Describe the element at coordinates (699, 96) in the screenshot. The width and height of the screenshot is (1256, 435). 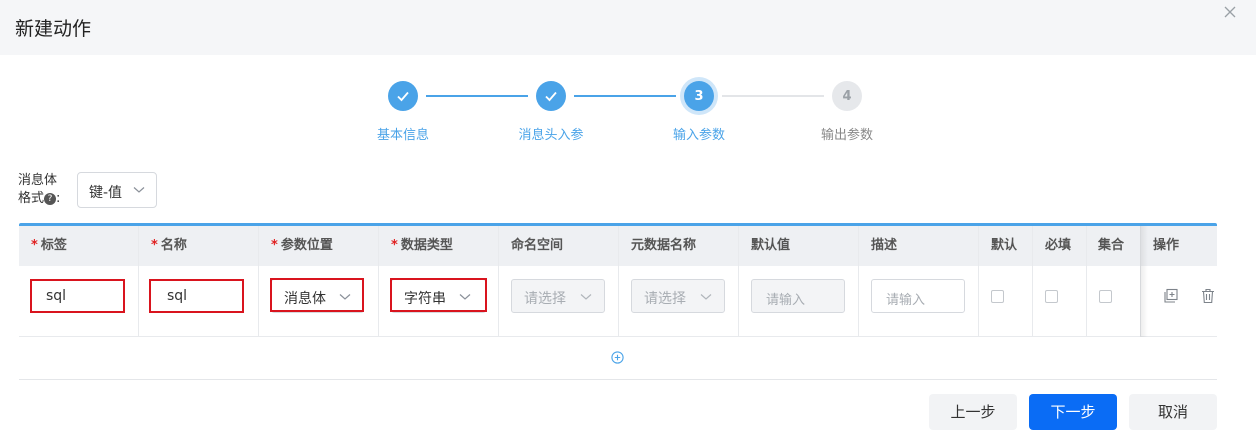
I see `step-3-number: 3` at that location.